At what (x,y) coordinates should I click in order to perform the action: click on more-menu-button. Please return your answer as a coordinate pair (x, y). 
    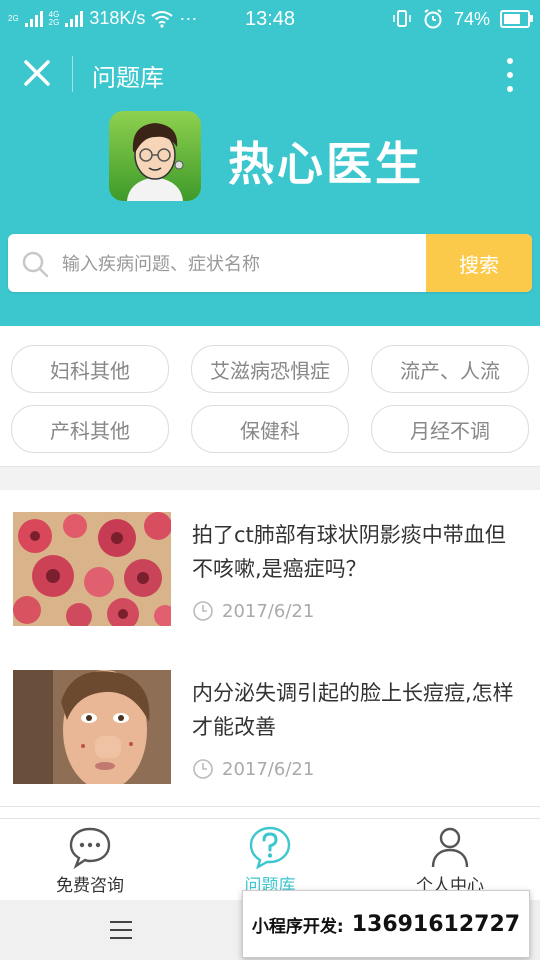
    Looking at the image, I should click on (510, 75).